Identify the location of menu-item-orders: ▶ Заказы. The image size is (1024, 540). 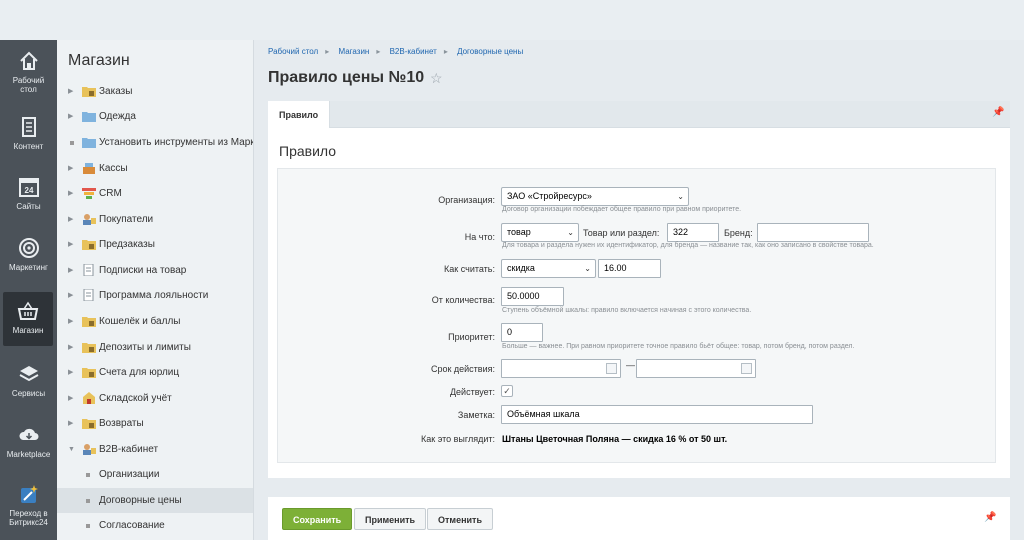
(155, 91).